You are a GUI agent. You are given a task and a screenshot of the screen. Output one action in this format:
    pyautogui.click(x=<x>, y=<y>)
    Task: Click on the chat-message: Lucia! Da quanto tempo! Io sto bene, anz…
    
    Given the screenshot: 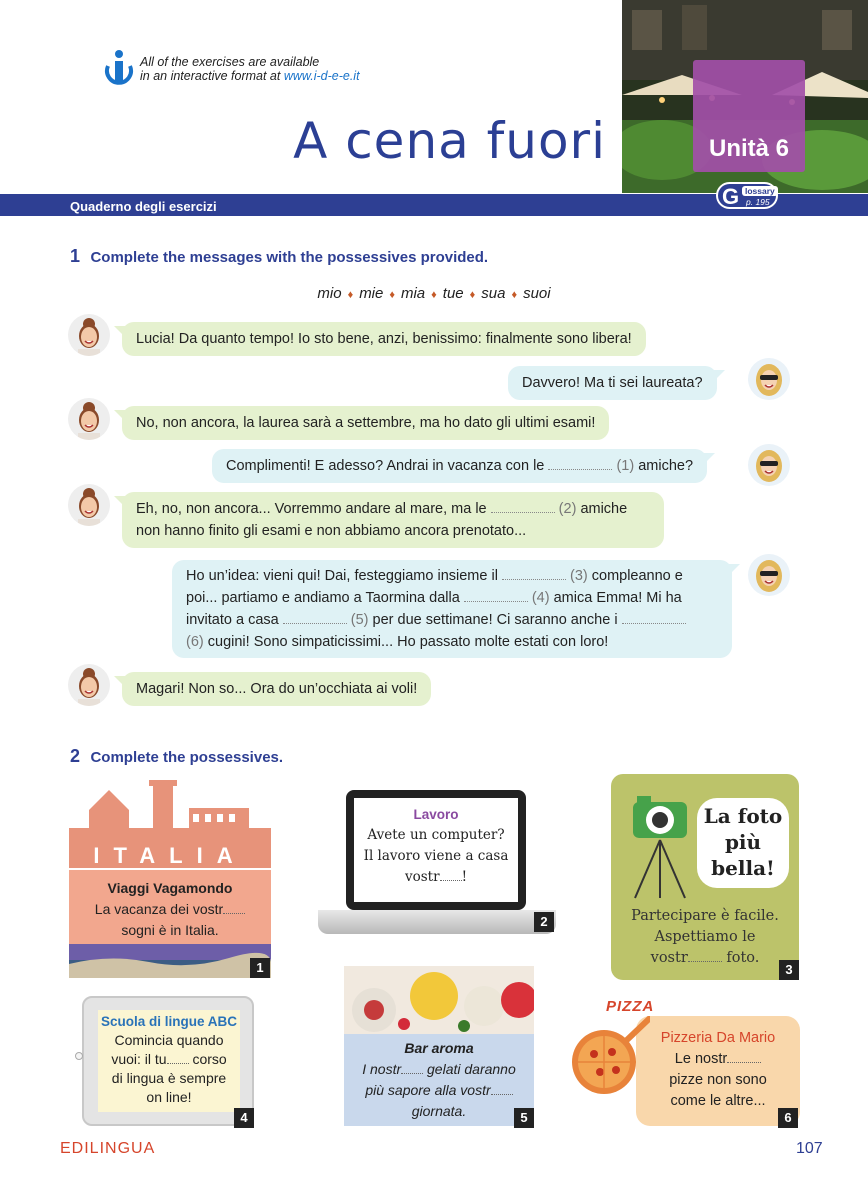 What is the action you would take?
    pyautogui.click(x=380, y=339)
    